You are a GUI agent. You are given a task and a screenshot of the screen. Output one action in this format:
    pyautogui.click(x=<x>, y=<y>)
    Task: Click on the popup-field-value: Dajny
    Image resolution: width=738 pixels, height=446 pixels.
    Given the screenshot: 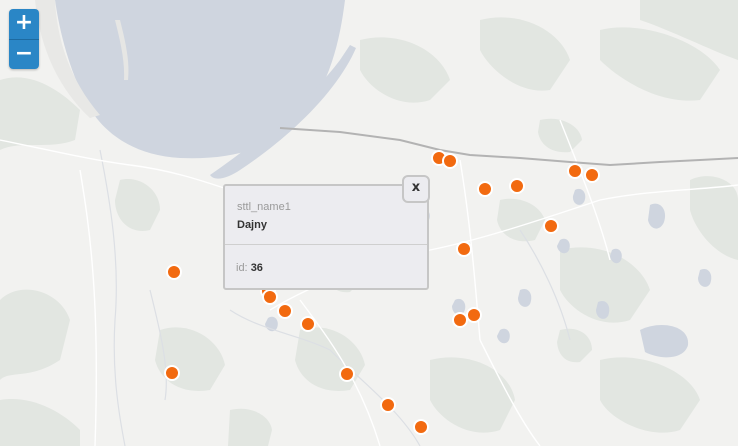 What is the action you would take?
    pyautogui.click(x=252, y=225)
    